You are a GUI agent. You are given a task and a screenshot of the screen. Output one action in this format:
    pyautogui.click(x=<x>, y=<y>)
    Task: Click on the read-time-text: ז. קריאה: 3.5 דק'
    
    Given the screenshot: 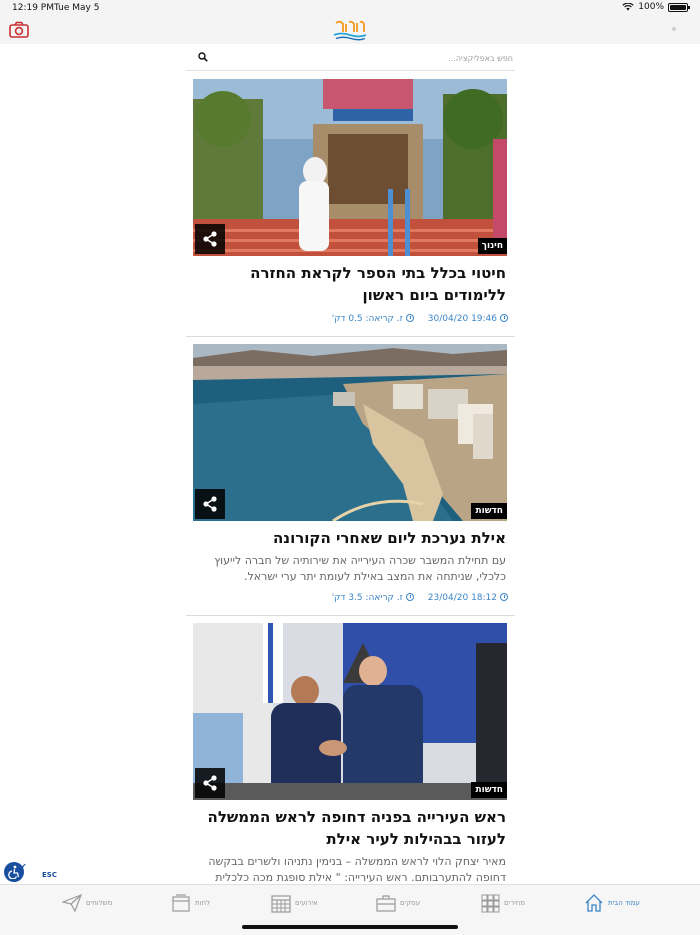 What is the action you would take?
    pyautogui.click(x=367, y=598)
    